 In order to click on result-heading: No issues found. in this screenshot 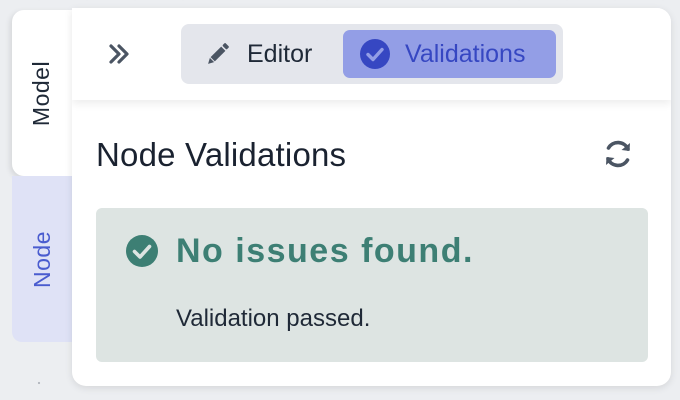, I will do `click(325, 251)`.